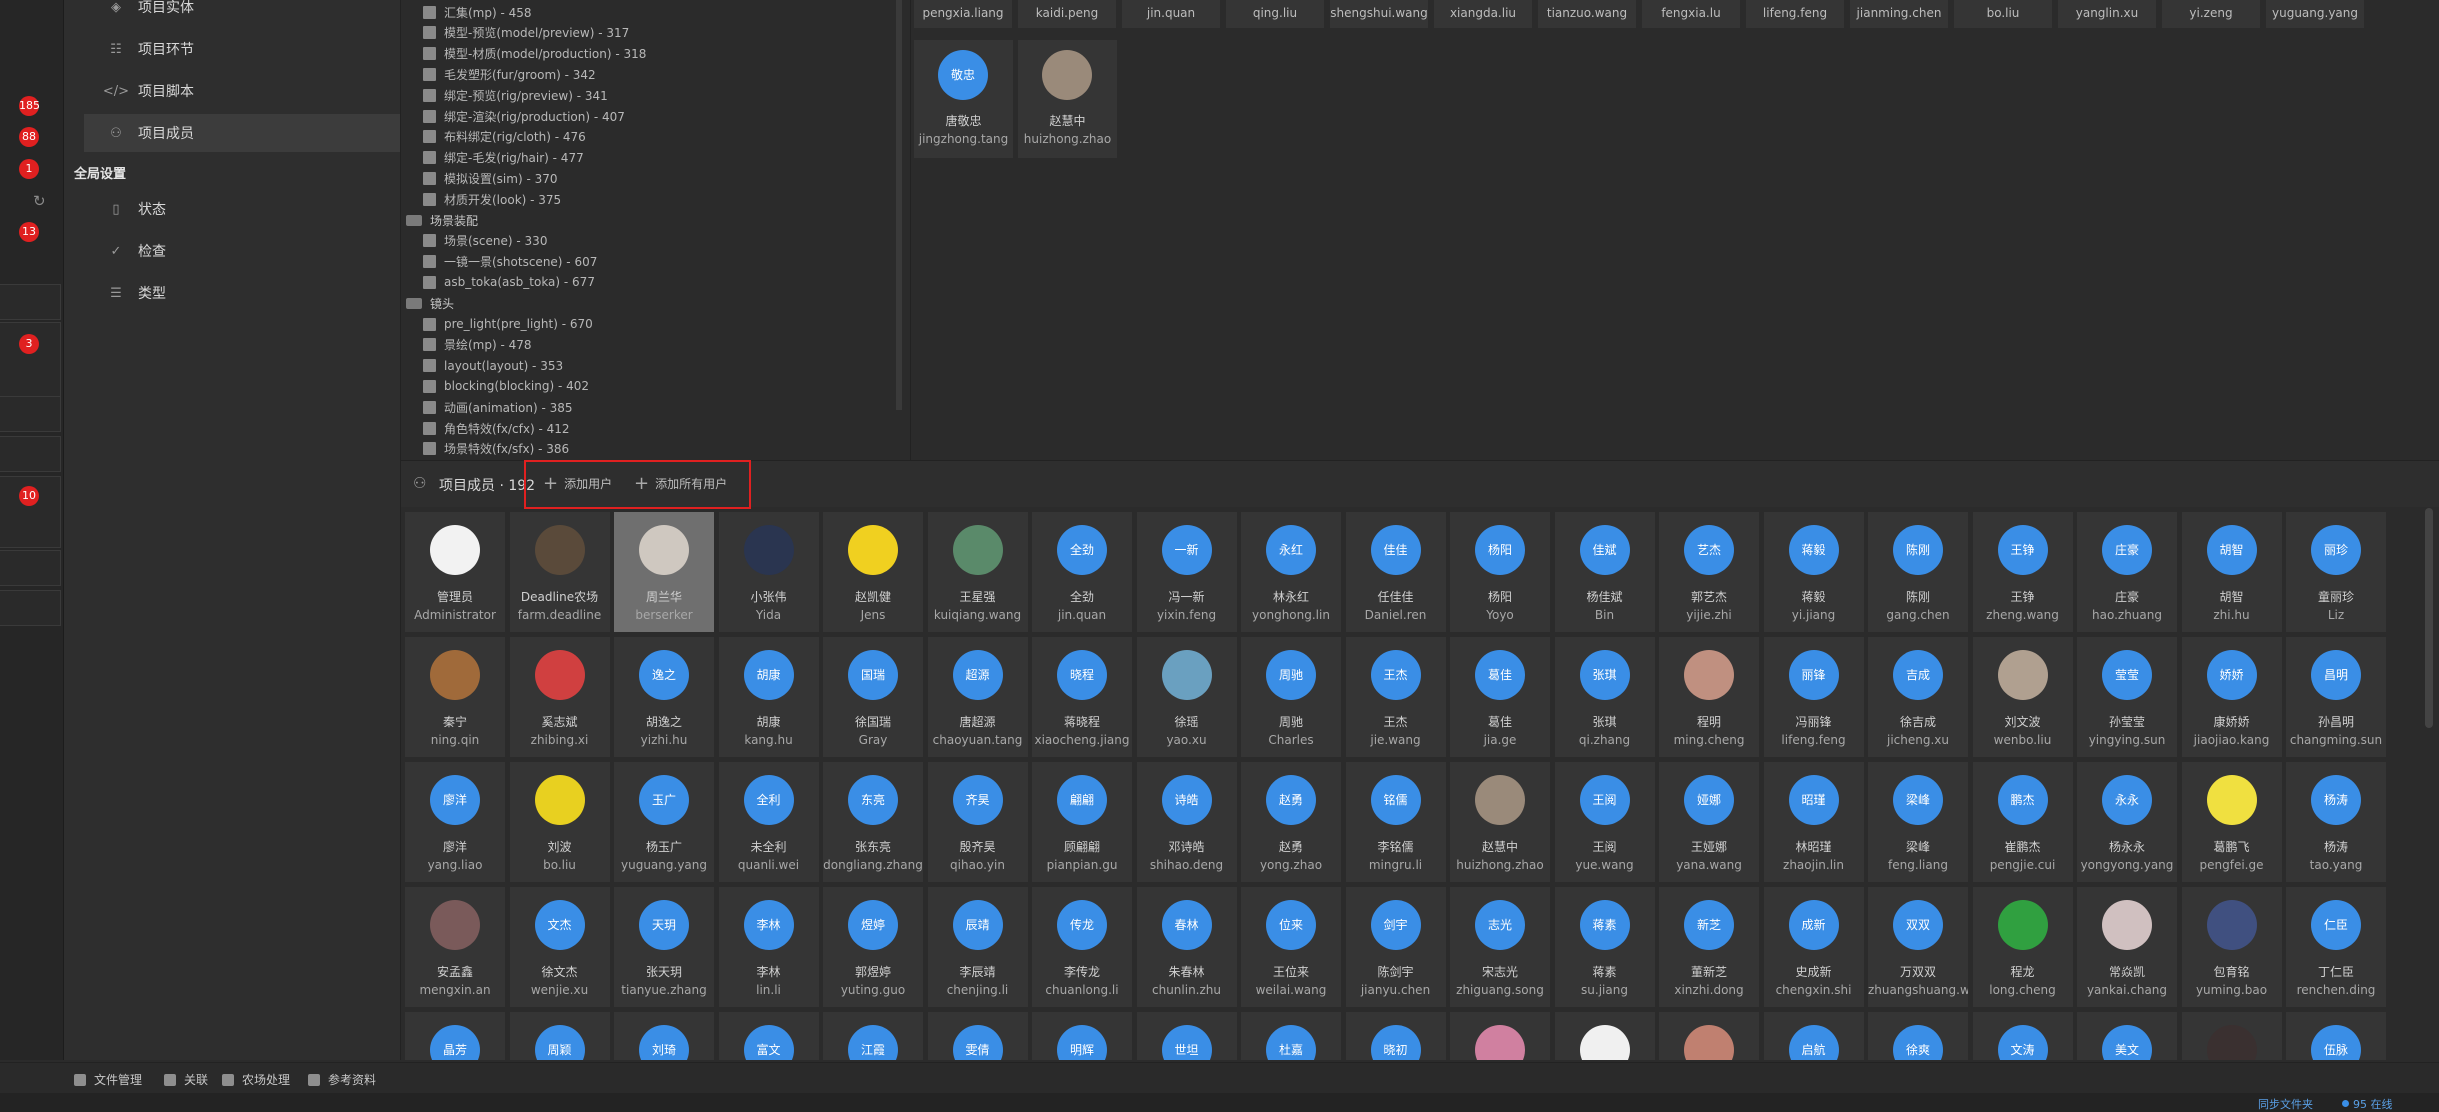 This screenshot has width=2439, height=1112. What do you see at coordinates (1082, 697) in the screenshot?
I see `member-card: 晓程 蒋晓程 xiaocheng.jiang` at bounding box center [1082, 697].